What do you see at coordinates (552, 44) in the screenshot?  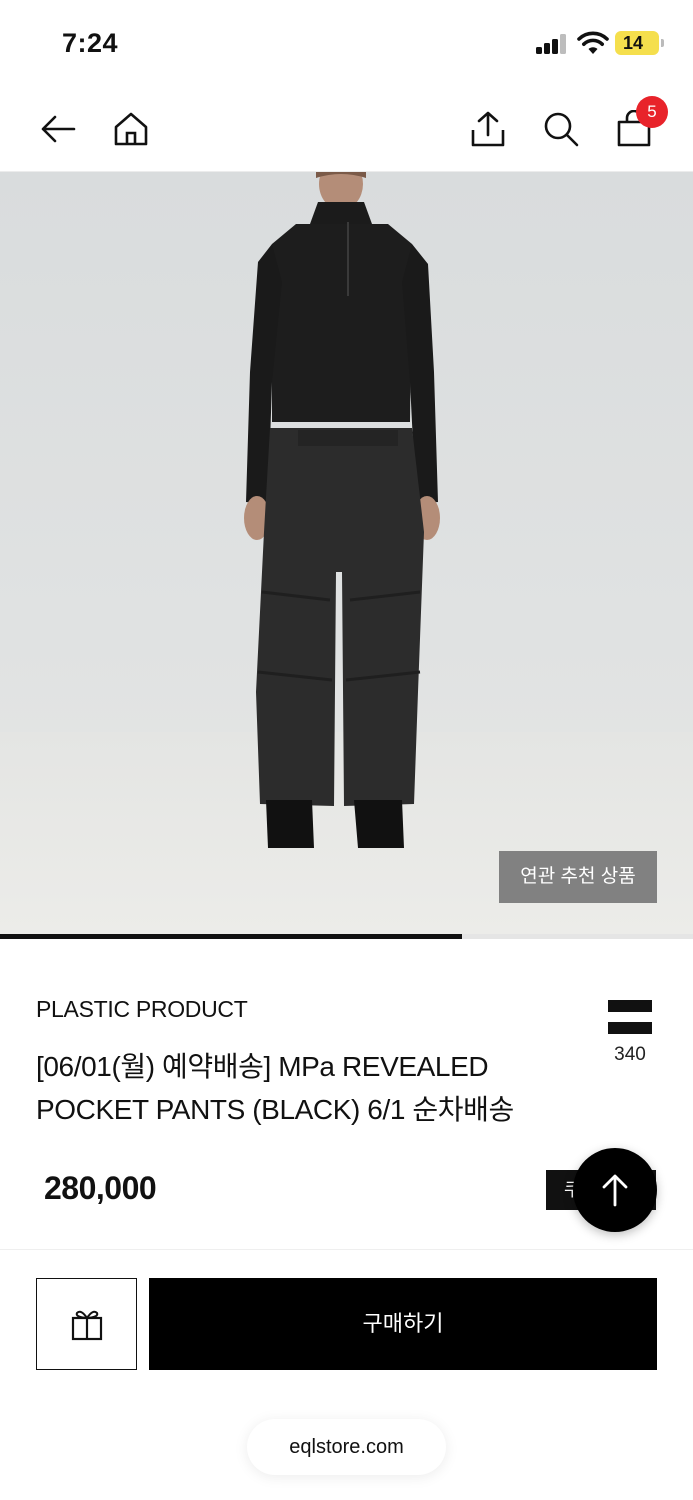 I see `cellular-signal-icon` at bounding box center [552, 44].